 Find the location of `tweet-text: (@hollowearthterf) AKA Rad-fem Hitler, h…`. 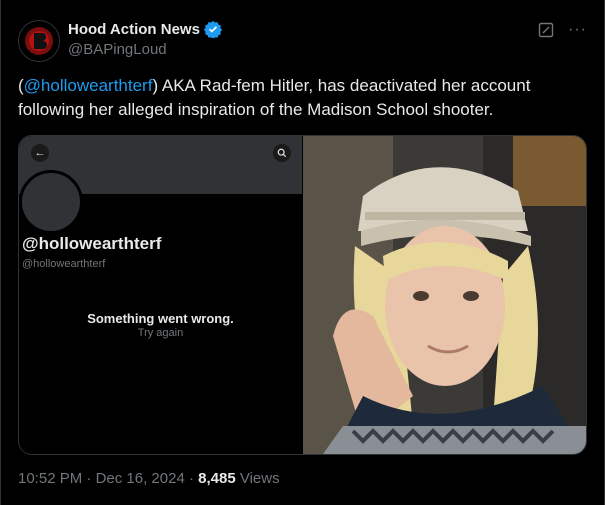

tweet-text: (@hollowearthterf) AKA Rad-fem Hitler, h… is located at coordinates (298, 98).